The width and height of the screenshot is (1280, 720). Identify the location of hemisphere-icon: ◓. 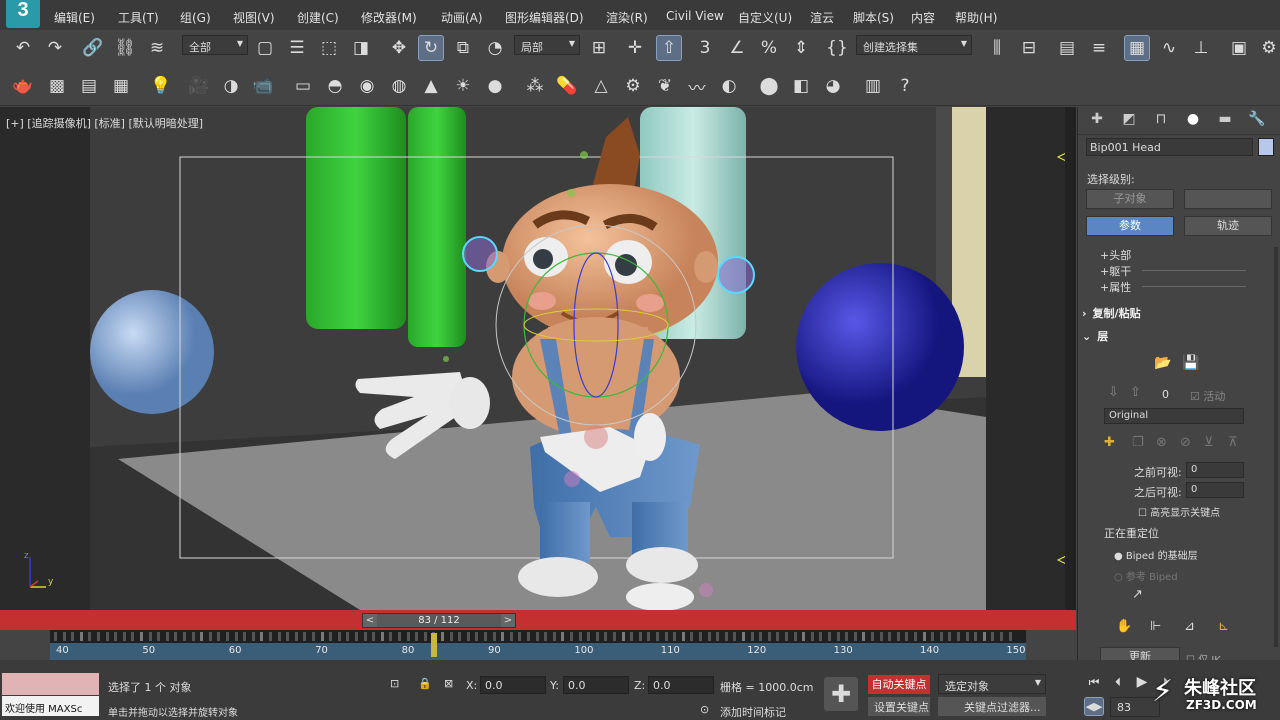
(335, 86).